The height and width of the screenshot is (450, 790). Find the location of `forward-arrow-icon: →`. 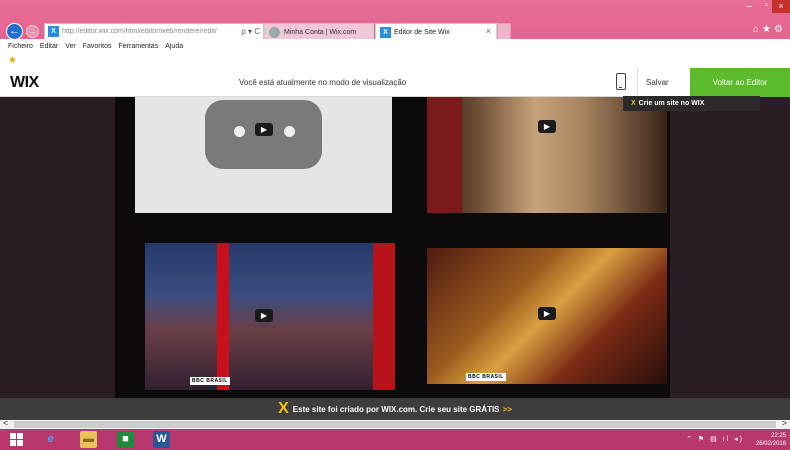

forward-arrow-icon: → is located at coordinates (32, 31).